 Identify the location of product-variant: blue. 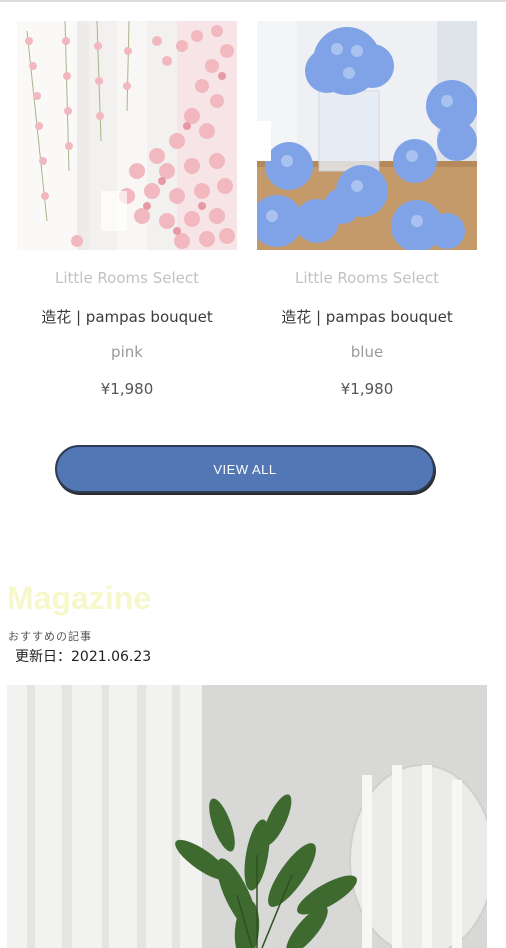
(367, 352).